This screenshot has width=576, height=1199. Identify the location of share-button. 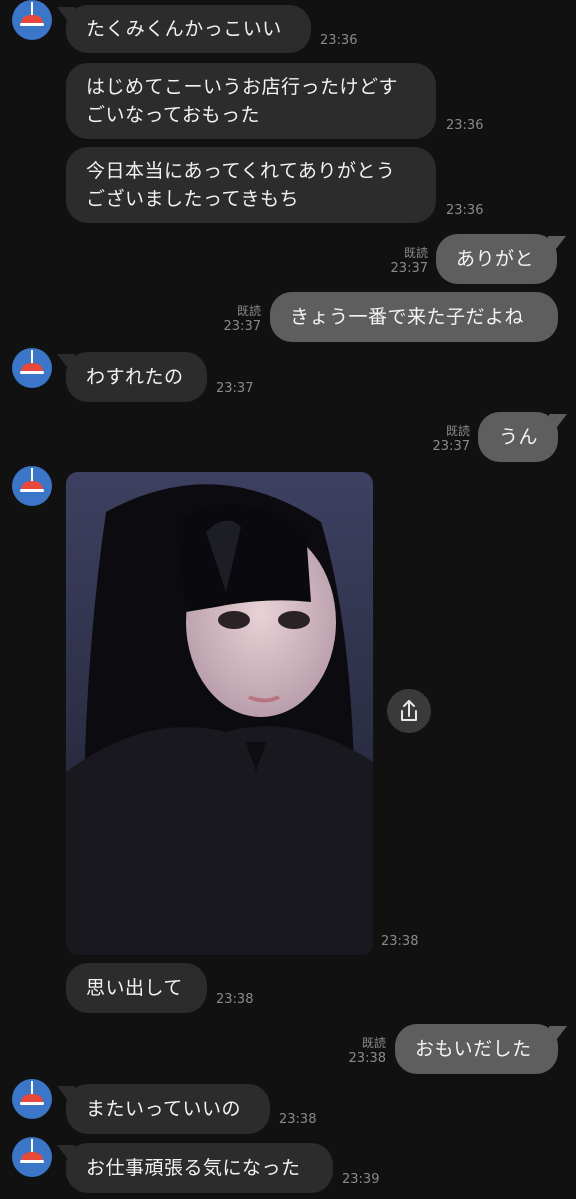
(409, 711).